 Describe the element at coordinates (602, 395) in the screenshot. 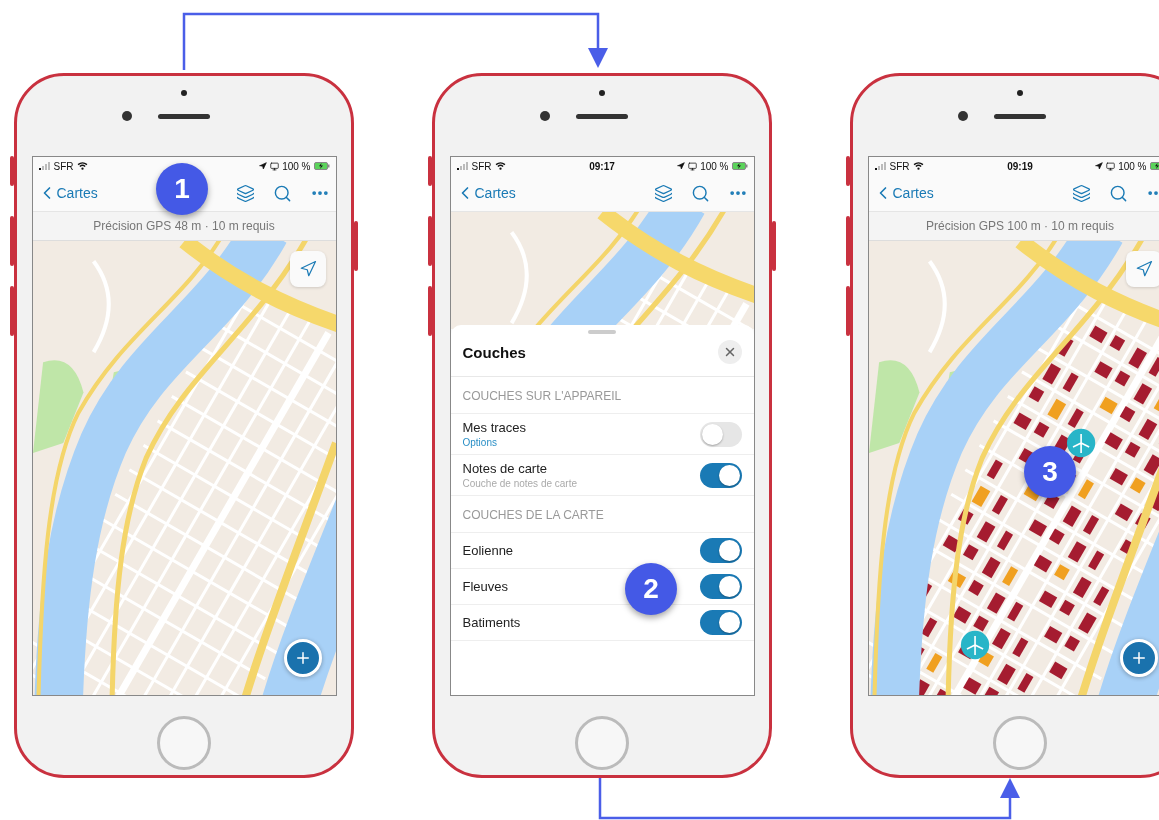

I see `section-header: COUCHES SUR L'APPAREIL` at that location.